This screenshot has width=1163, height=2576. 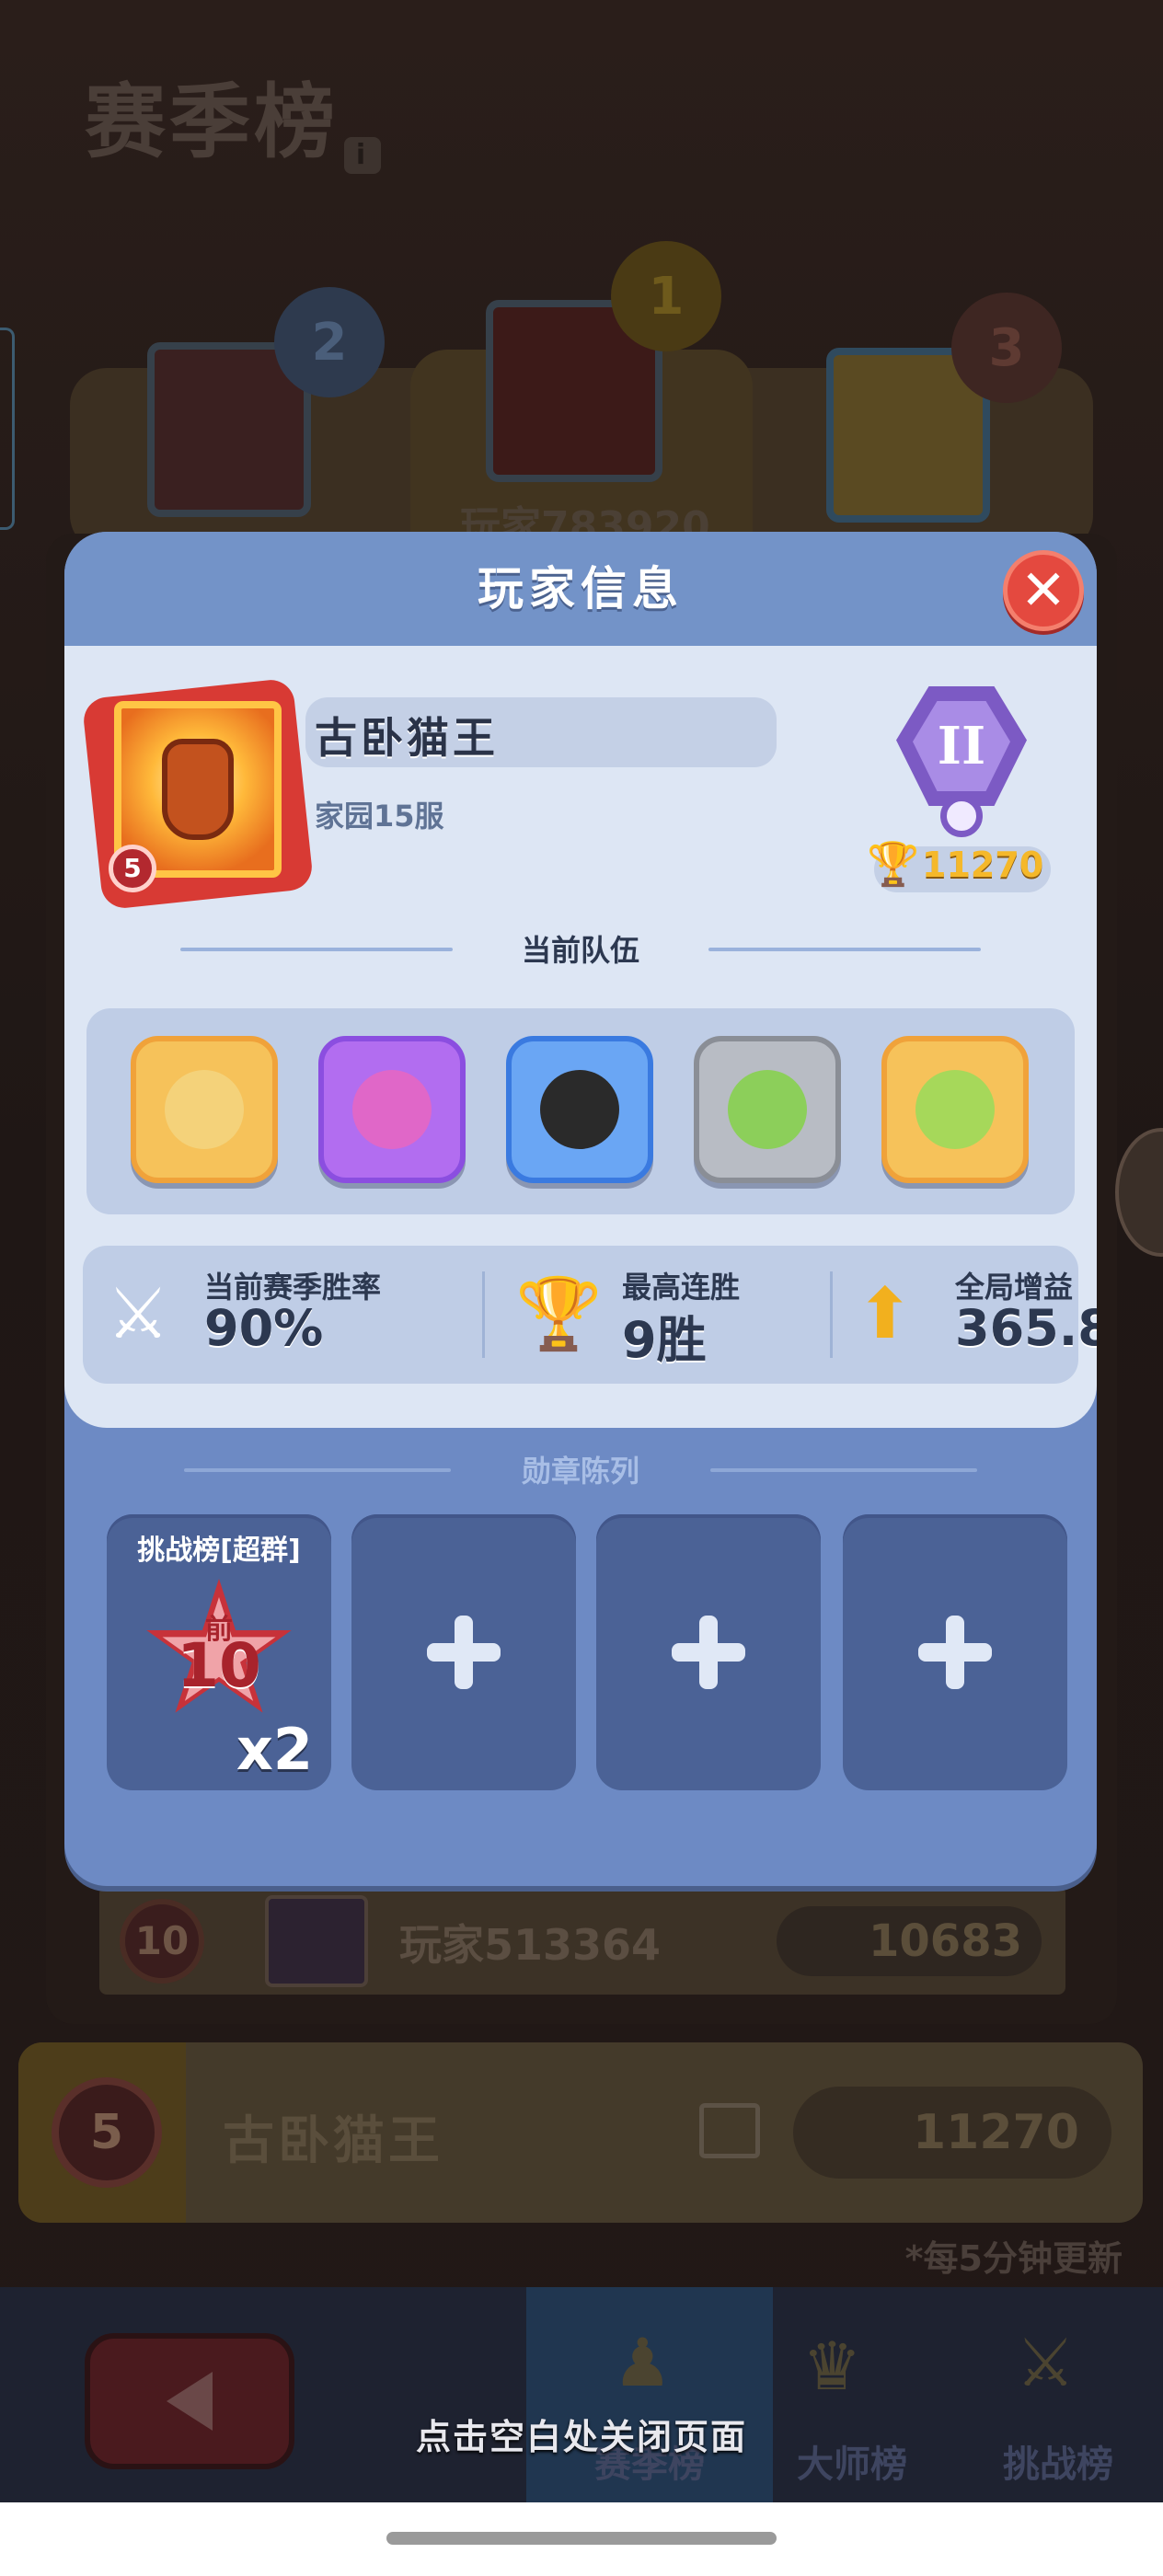 I want to click on crossed-swords-icon: ⚔, so click(x=139, y=1313).